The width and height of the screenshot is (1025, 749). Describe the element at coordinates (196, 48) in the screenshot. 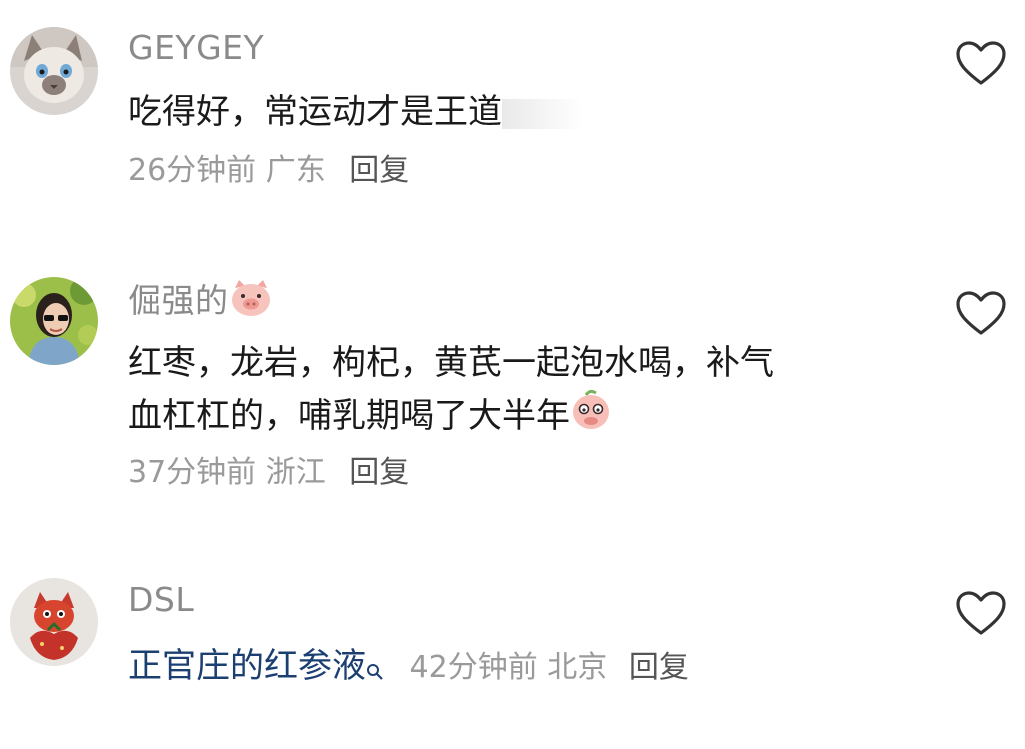

I see `username: GEYGEY` at that location.